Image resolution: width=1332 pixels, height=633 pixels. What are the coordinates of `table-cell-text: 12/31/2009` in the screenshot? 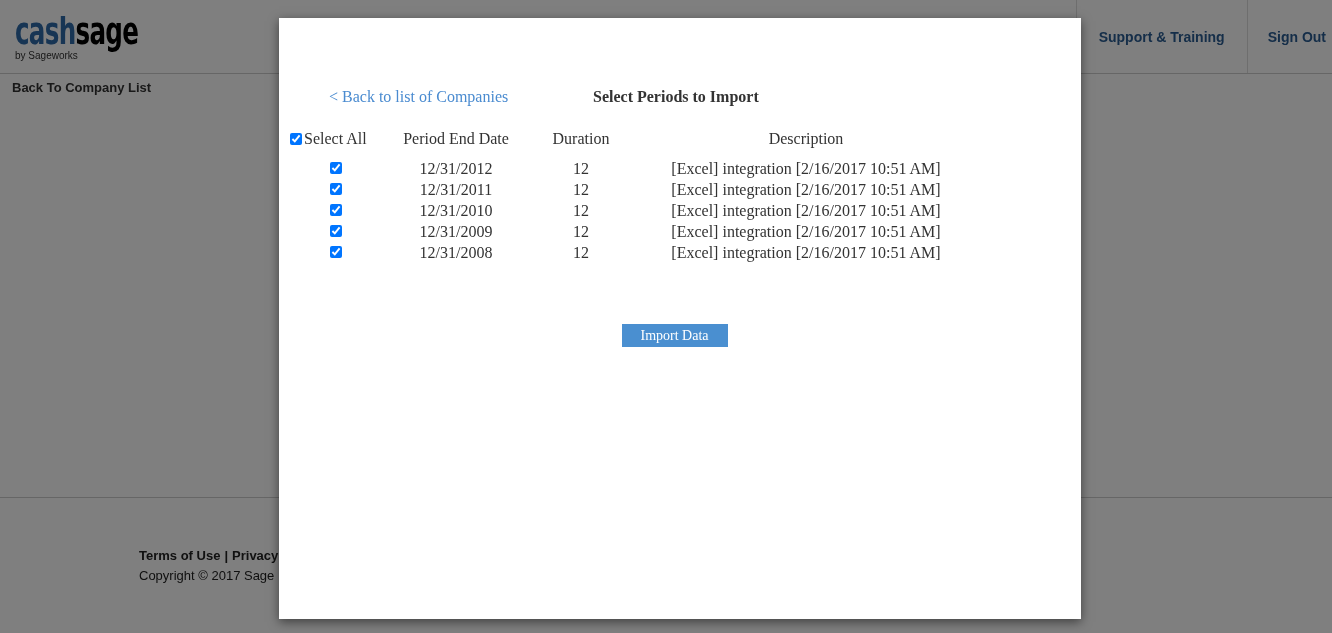 It's located at (456, 232).